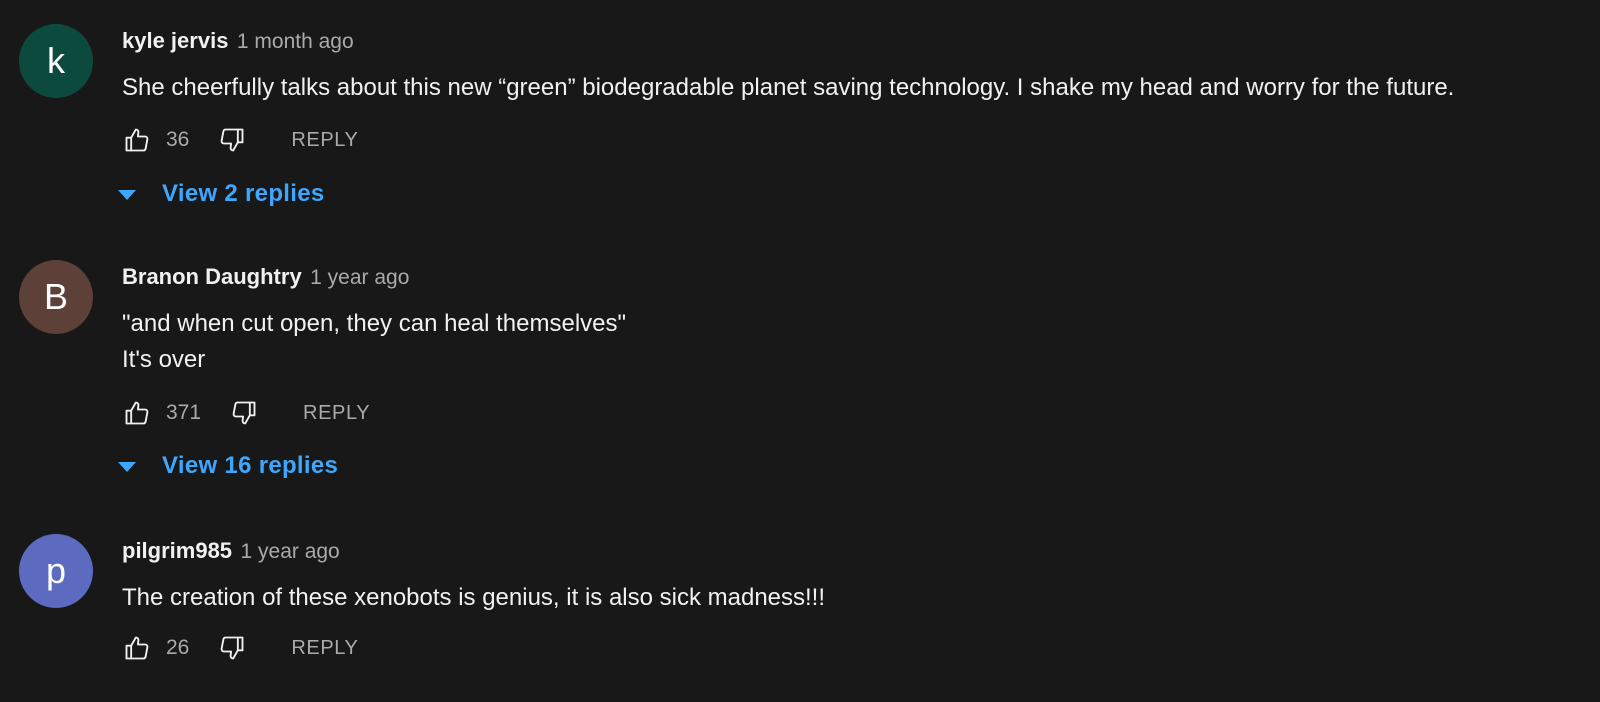 The width and height of the screenshot is (1600, 702). I want to click on avatar: k, so click(56, 61).